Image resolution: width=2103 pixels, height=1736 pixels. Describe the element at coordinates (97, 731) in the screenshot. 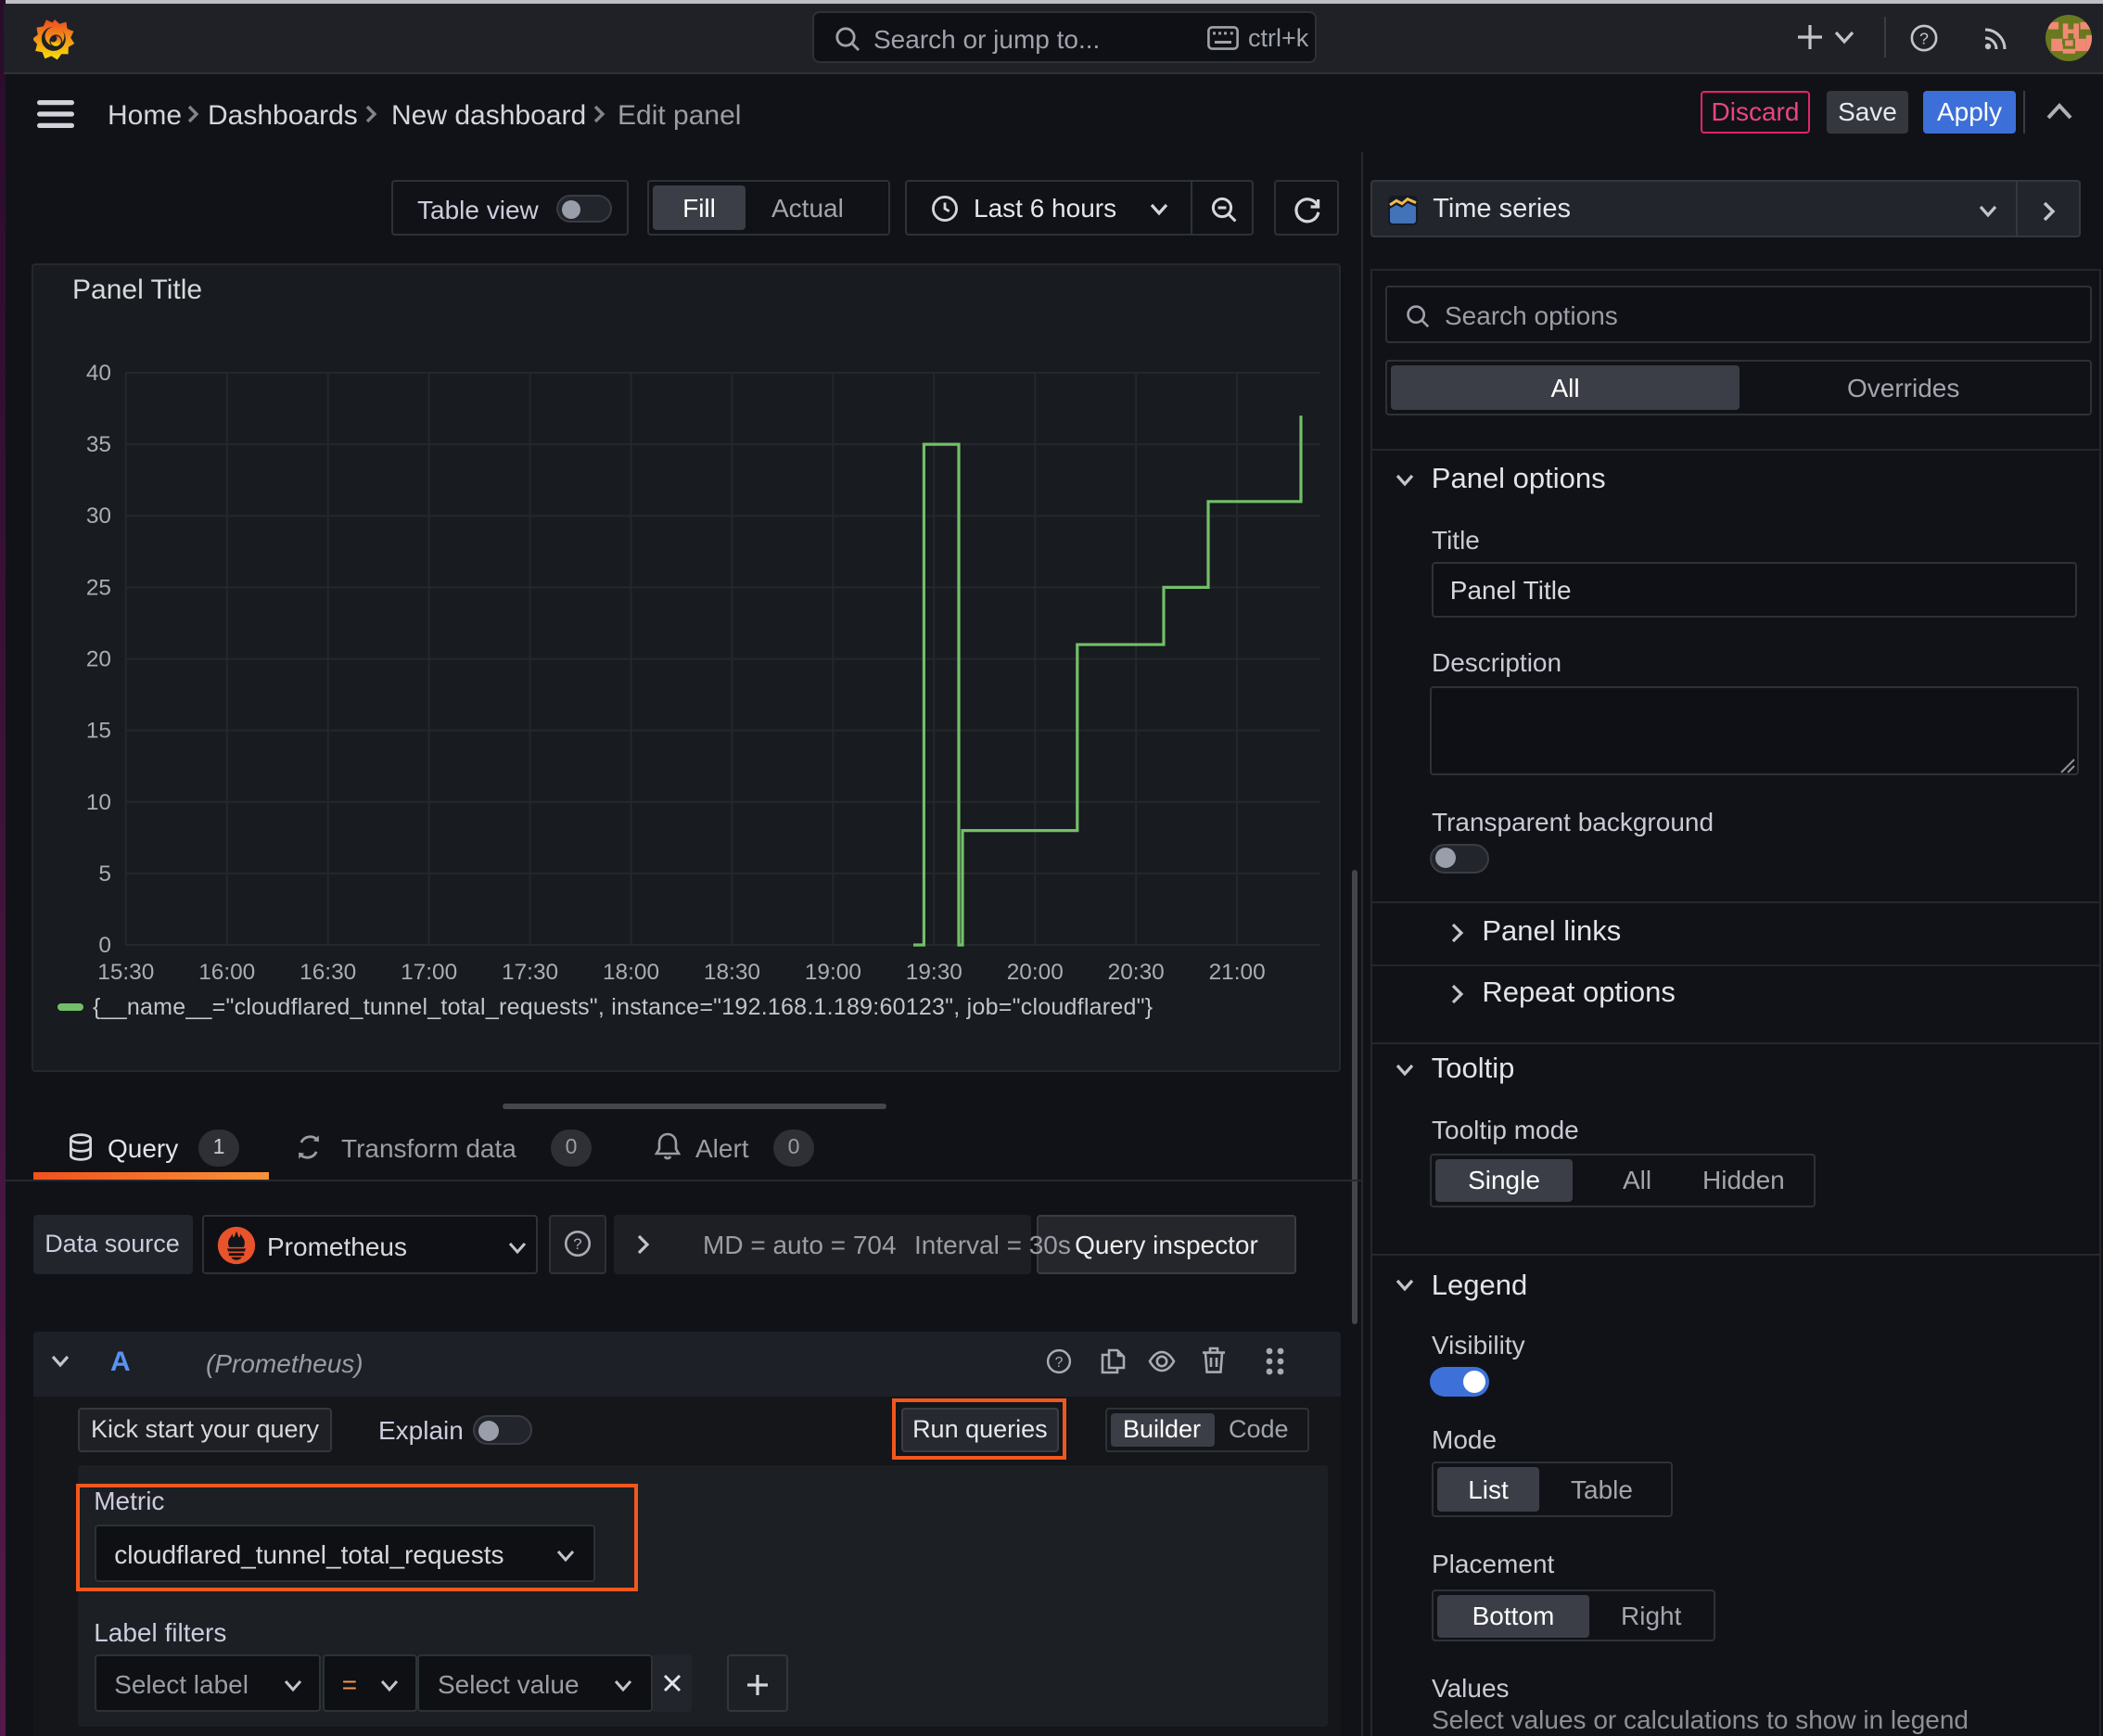

I see `svg-text: 15` at that location.